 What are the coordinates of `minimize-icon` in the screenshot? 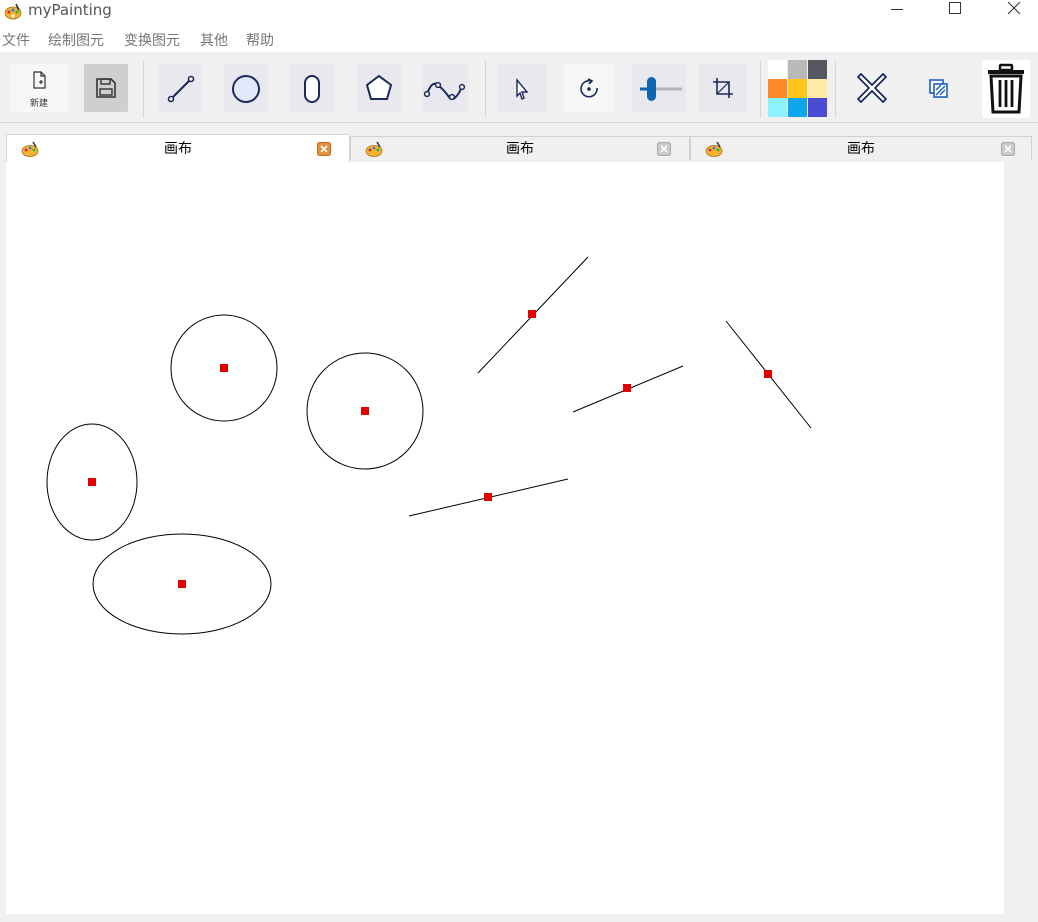 It's located at (897, 9).